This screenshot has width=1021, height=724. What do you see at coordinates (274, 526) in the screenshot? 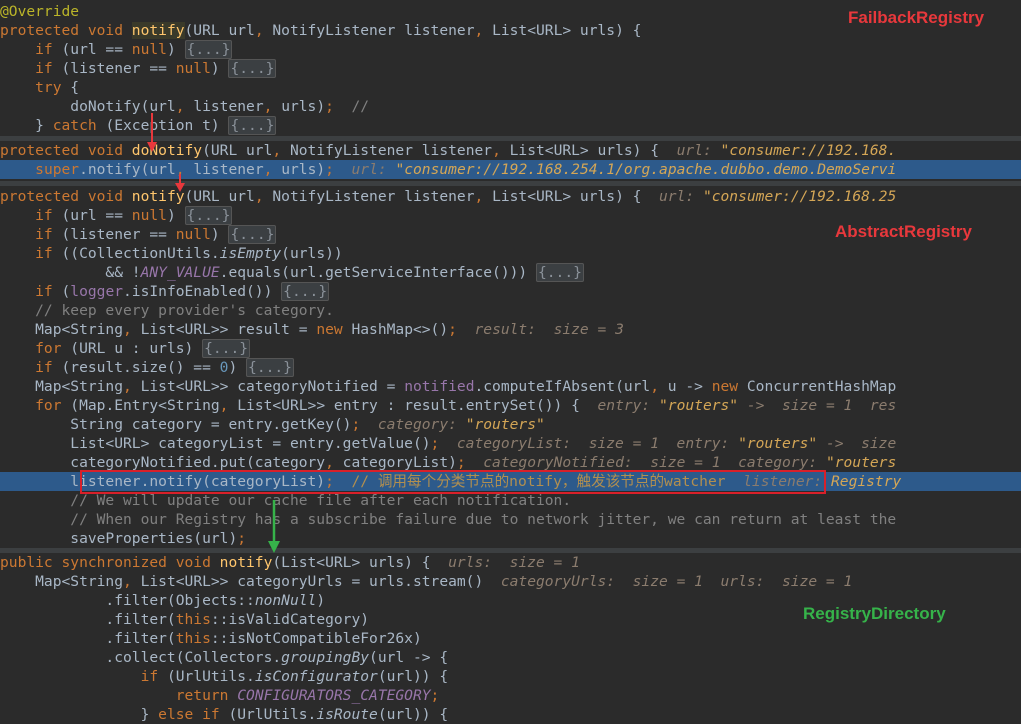
I see `green-arrow` at bounding box center [274, 526].